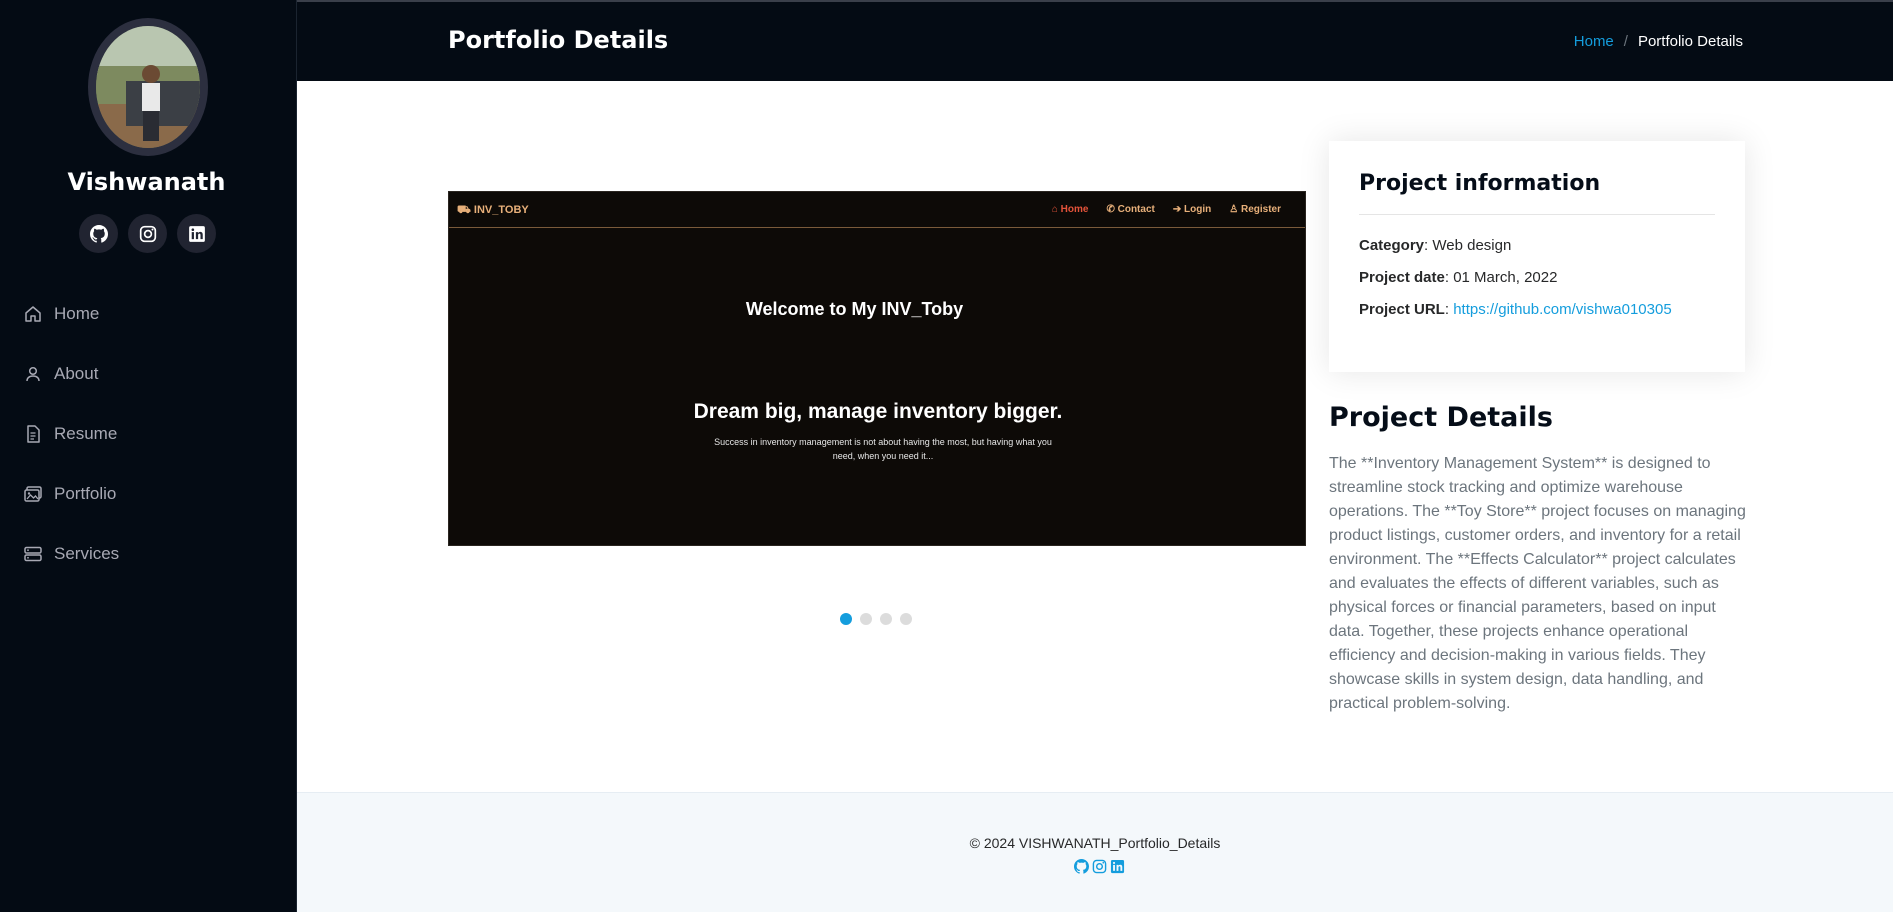 This screenshot has height=912, width=1893. Describe the element at coordinates (1166, 209) in the screenshot. I see `slide-nav-links: ⌂ Home ✆ Contact ➔ Login ♙ Register` at that location.